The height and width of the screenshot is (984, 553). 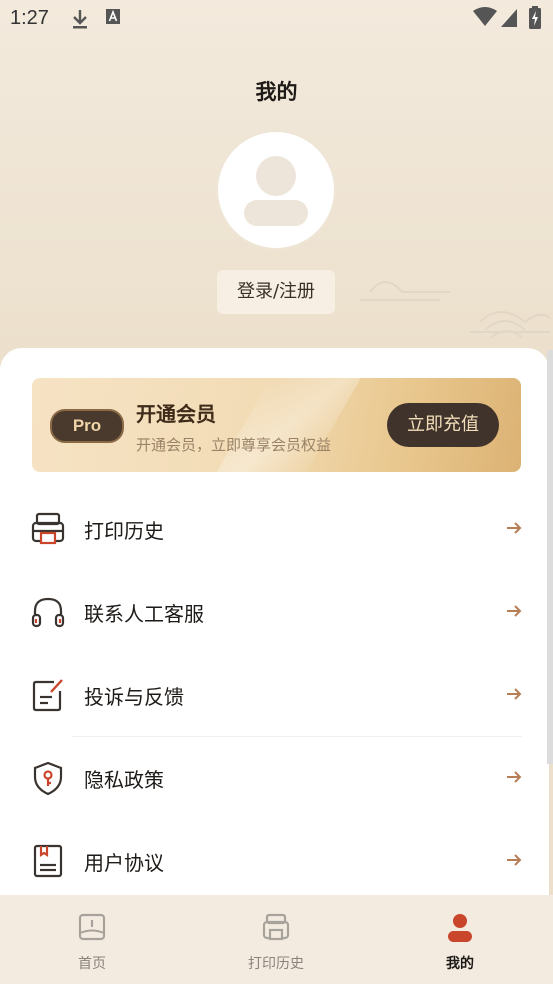 What do you see at coordinates (276, 92) in the screenshot?
I see `page-title: 我的` at bounding box center [276, 92].